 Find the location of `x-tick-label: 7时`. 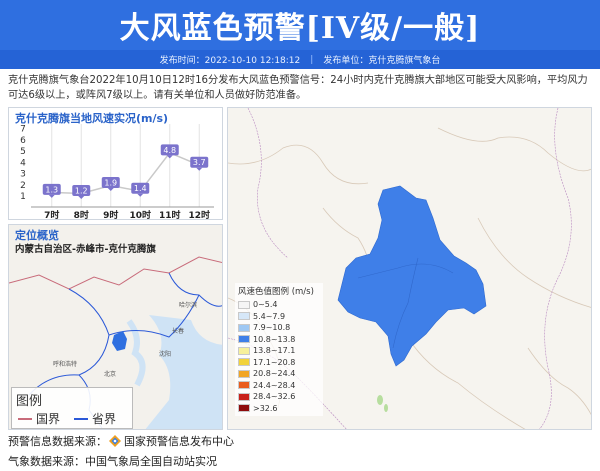

x-tick-label: 7时 is located at coordinates (51, 215).